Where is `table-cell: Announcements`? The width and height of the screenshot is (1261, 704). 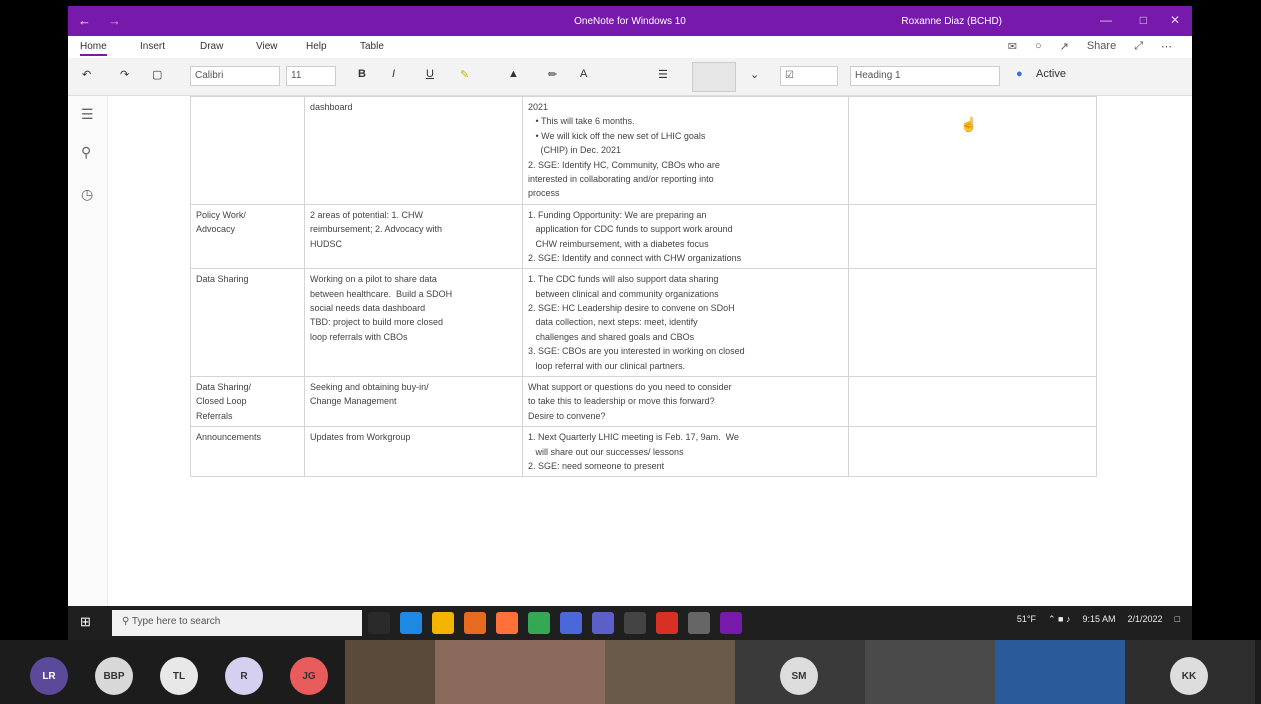
table-cell: Announcements is located at coordinates (247, 452).